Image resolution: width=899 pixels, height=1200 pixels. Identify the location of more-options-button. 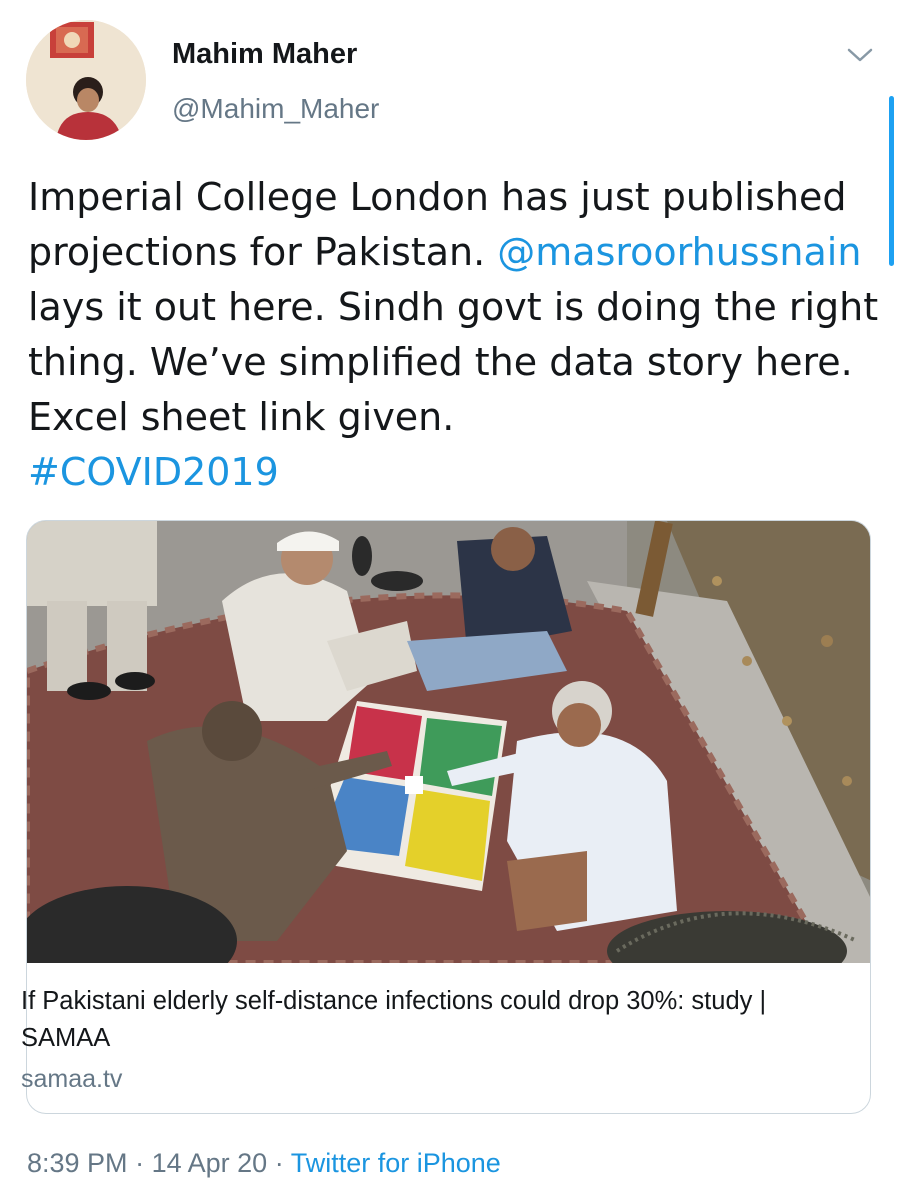
(860, 55).